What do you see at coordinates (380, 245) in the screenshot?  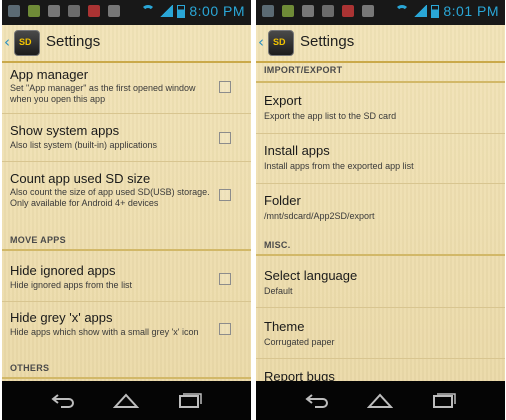 I see `category-header: MISC.` at bounding box center [380, 245].